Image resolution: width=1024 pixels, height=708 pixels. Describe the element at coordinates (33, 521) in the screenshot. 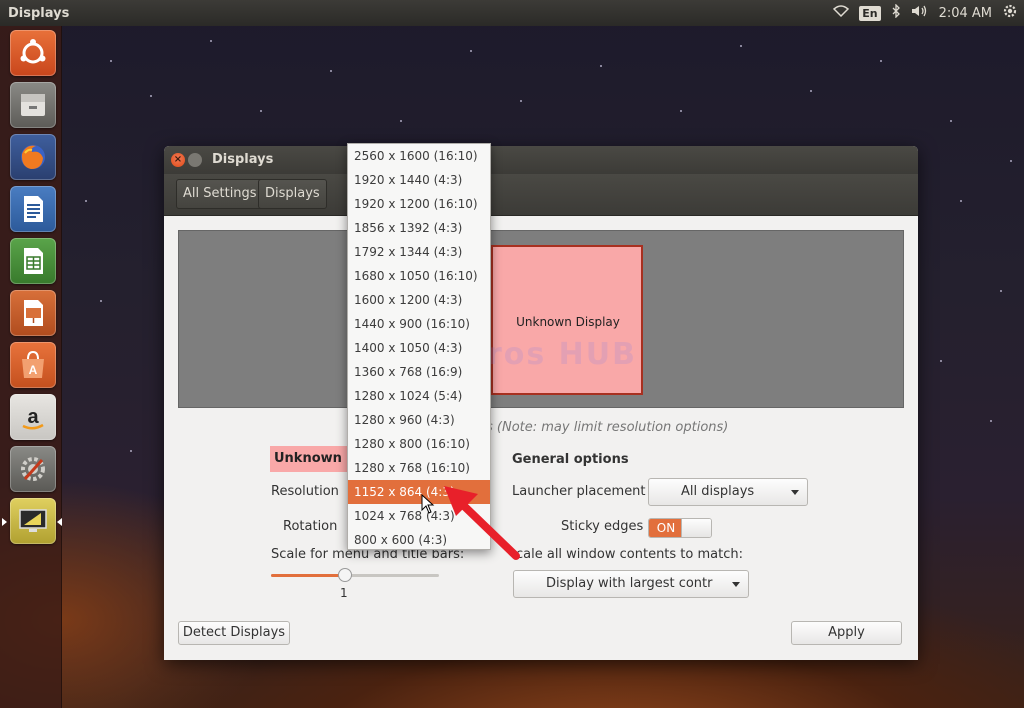

I see `displays-app-icon` at that location.